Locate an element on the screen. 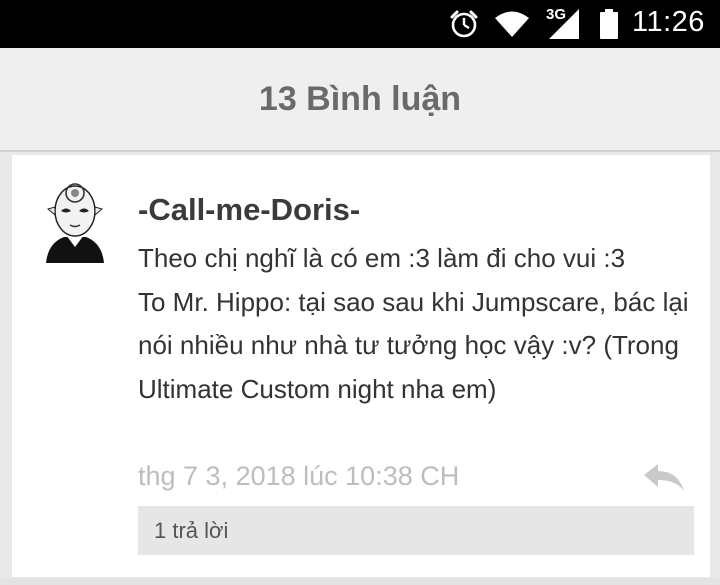  cellular-signal-icon is located at coordinates (564, 24).